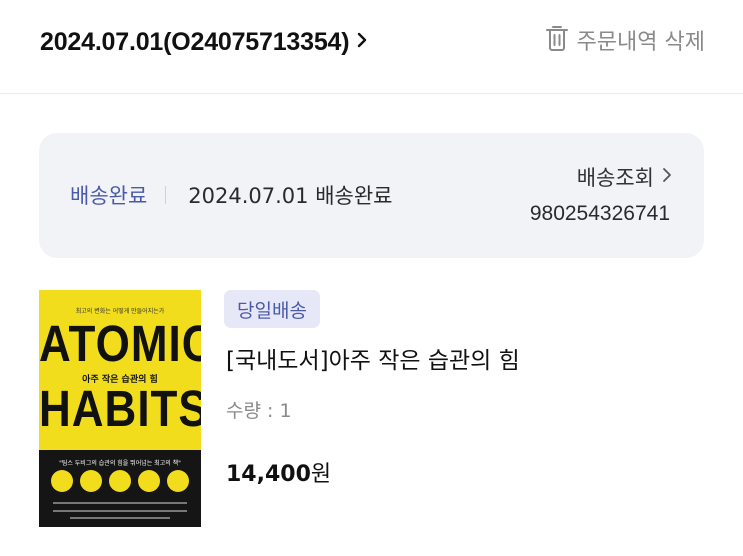 The image size is (743, 556). What do you see at coordinates (321, 474) in the screenshot?
I see `price-unit: 원` at bounding box center [321, 474].